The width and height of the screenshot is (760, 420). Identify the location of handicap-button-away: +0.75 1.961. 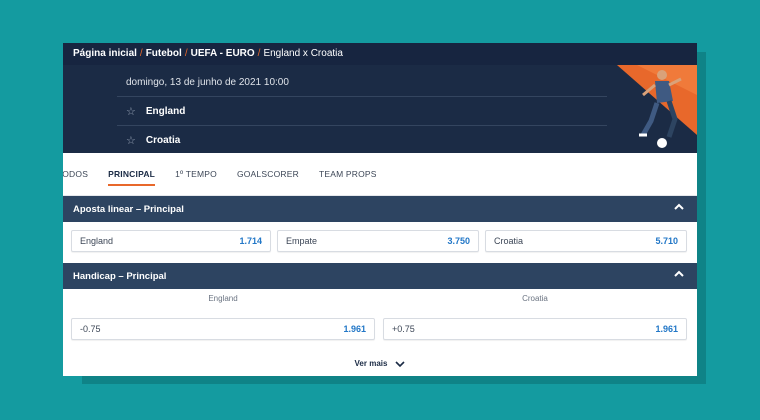
(535, 329).